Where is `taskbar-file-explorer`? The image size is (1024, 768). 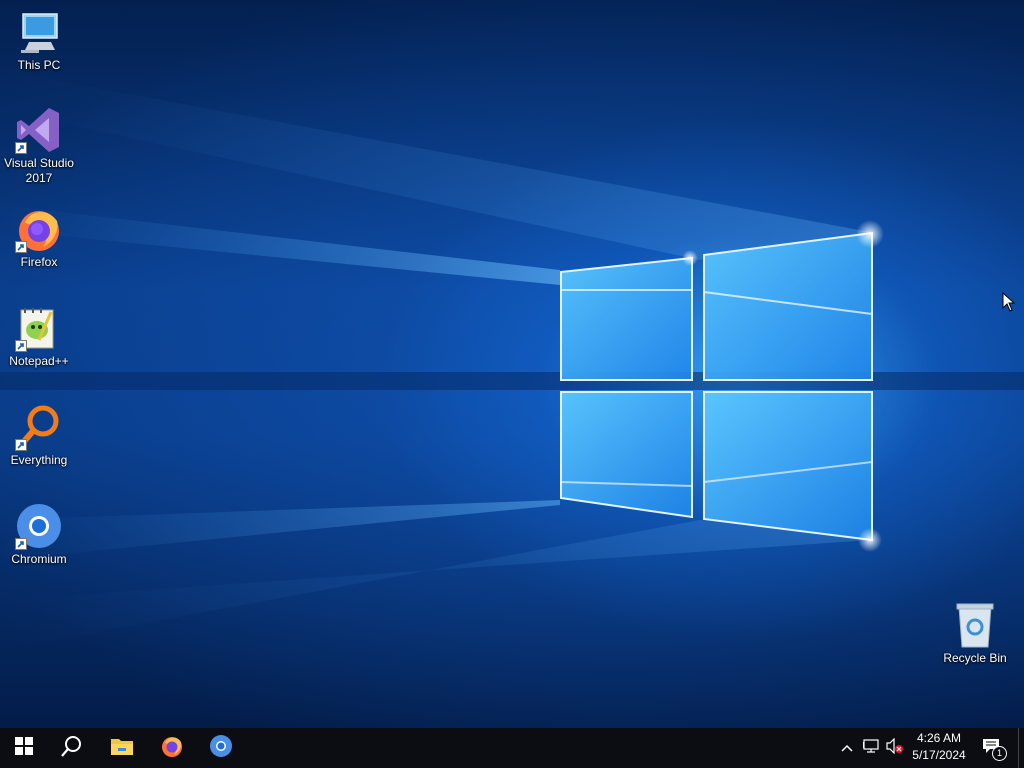
taskbar-file-explorer is located at coordinates (122, 748).